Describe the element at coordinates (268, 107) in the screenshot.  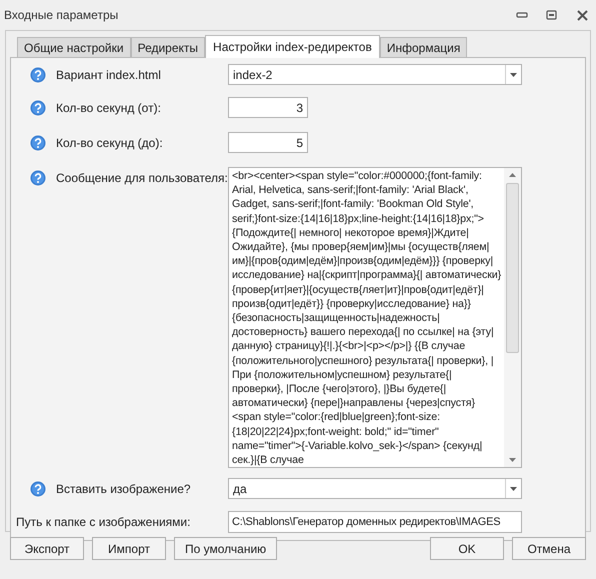
I see `number-field: 3` at that location.